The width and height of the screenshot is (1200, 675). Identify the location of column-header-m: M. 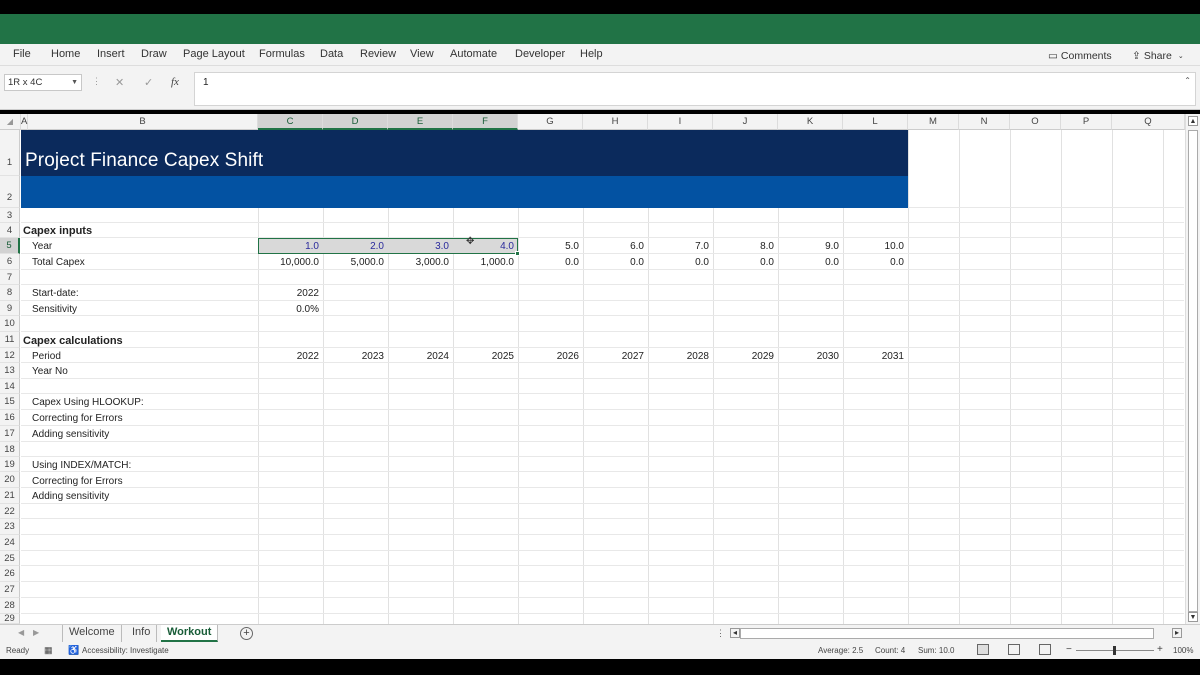
(933, 122).